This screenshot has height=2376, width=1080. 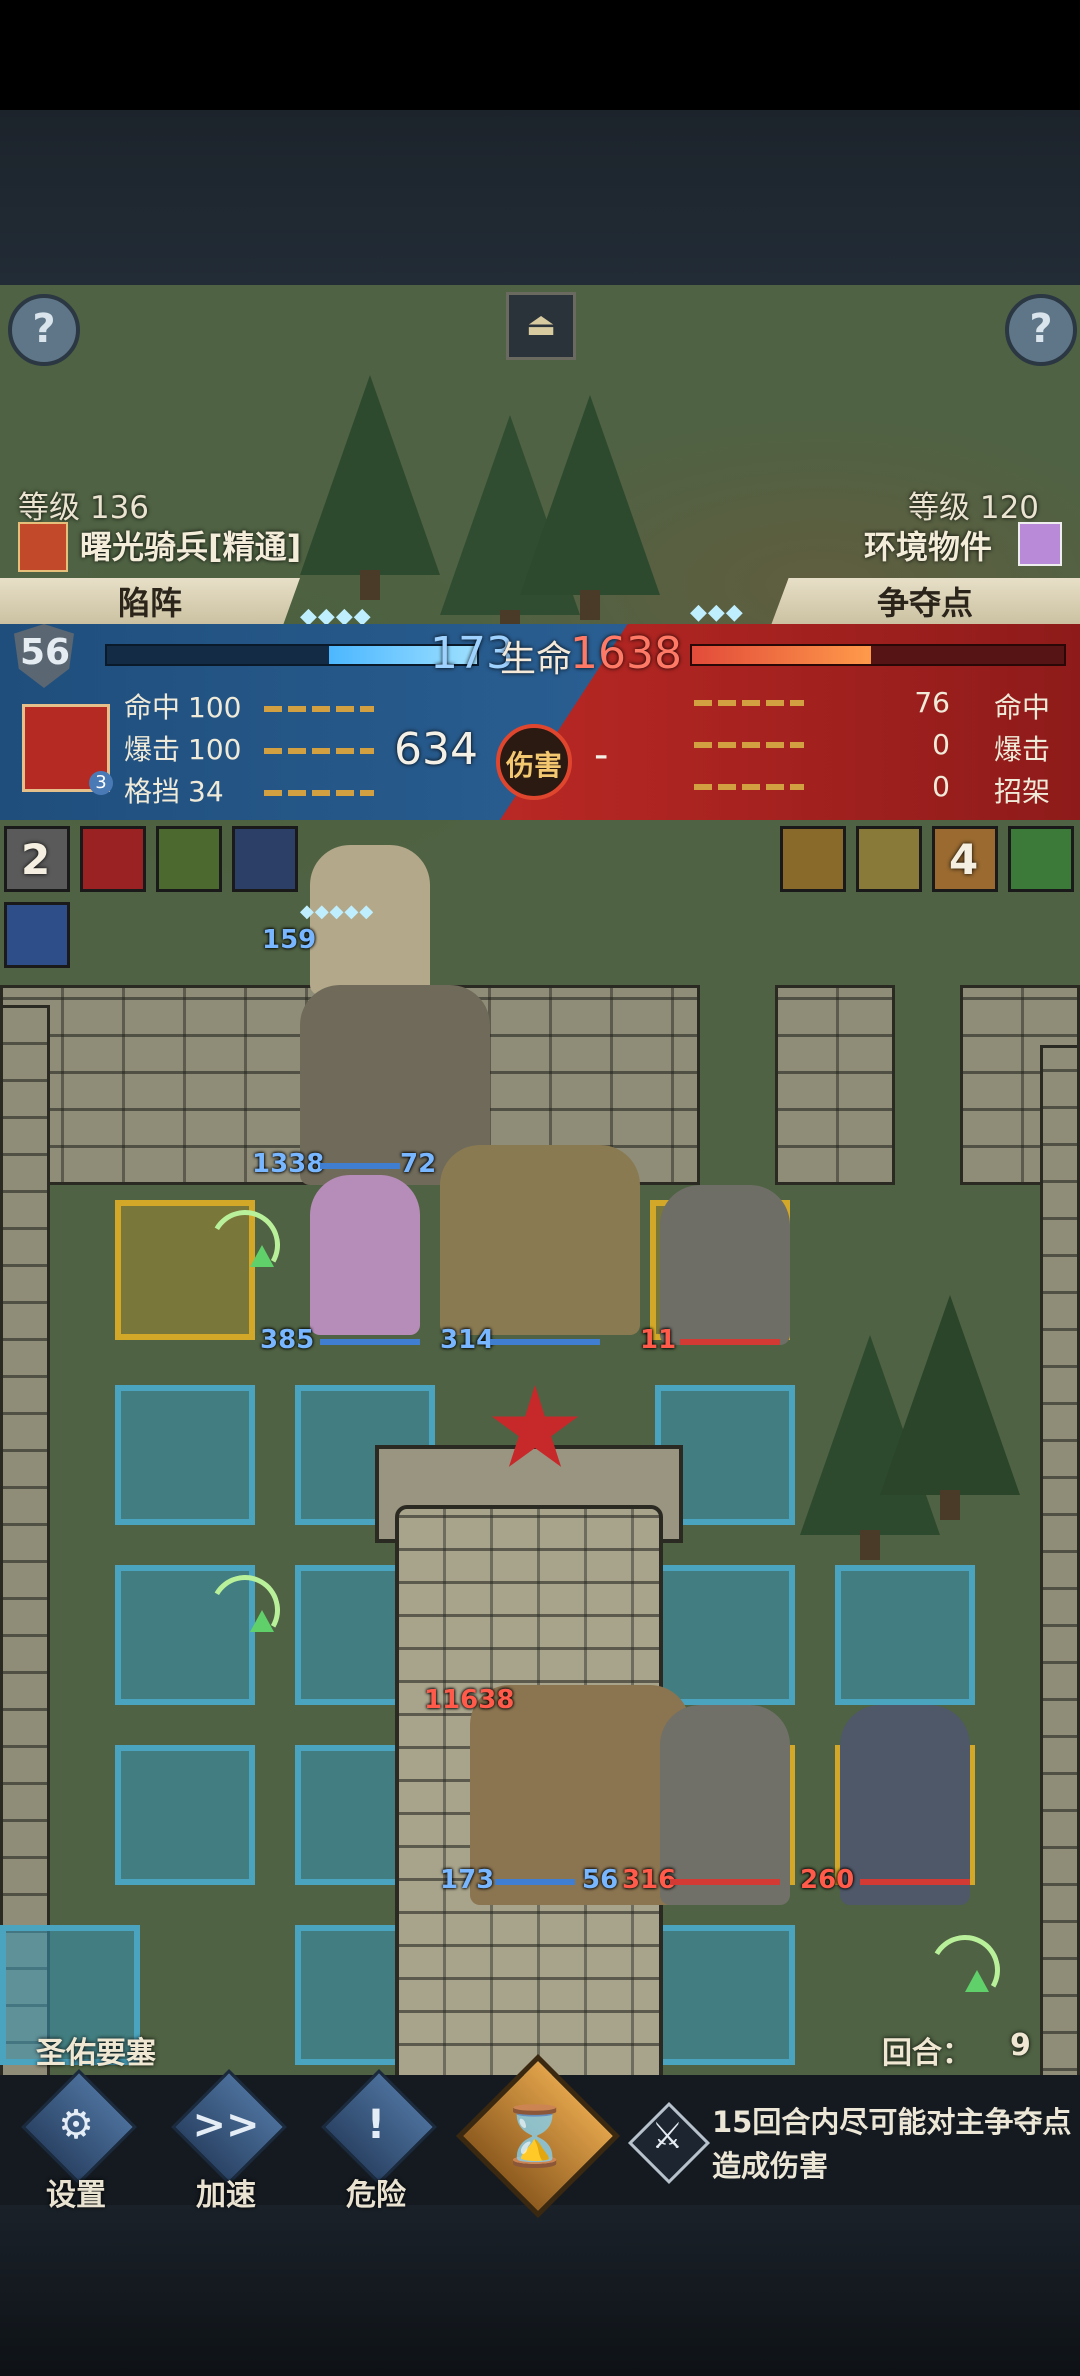 I want to click on counter-damage: -, so click(x=601, y=755).